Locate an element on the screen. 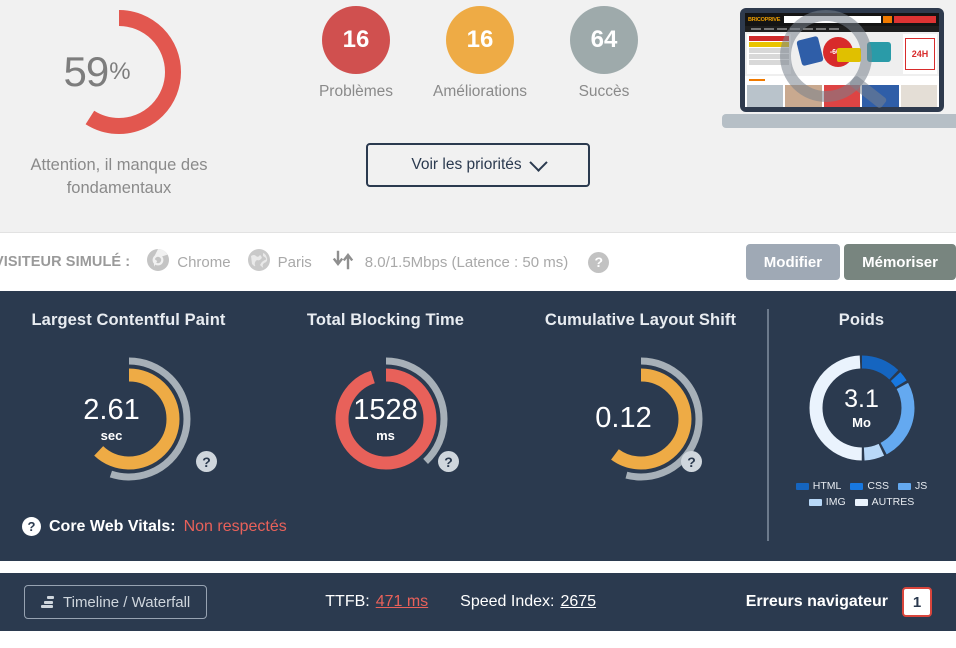 This screenshot has width=956, height=648. metric-poids: Poids 3.1 Mo HTML CSS JS IMG AUTRES is located at coordinates (861, 426).